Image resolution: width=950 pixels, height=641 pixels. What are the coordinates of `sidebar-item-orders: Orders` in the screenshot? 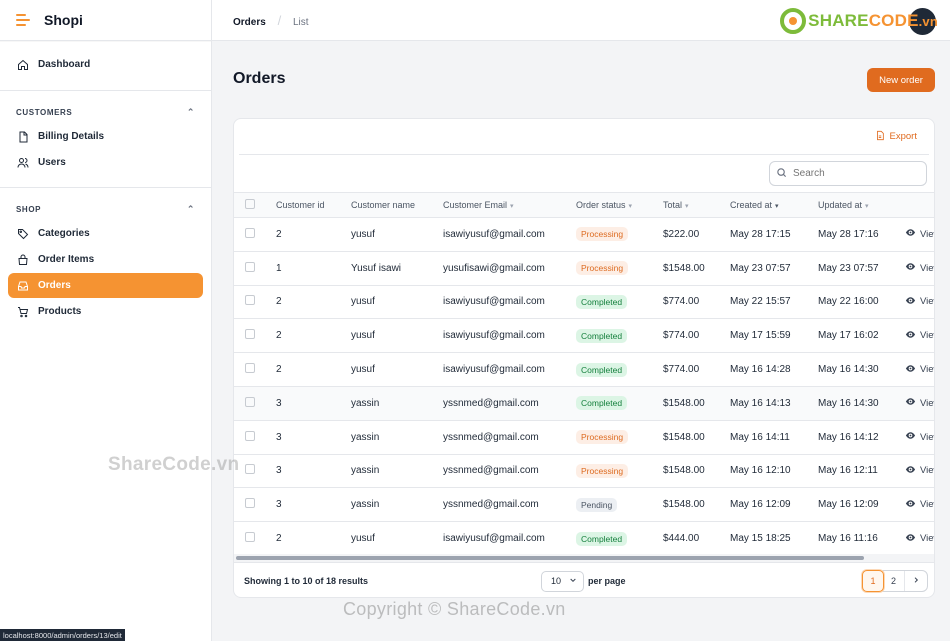 It's located at (105, 285).